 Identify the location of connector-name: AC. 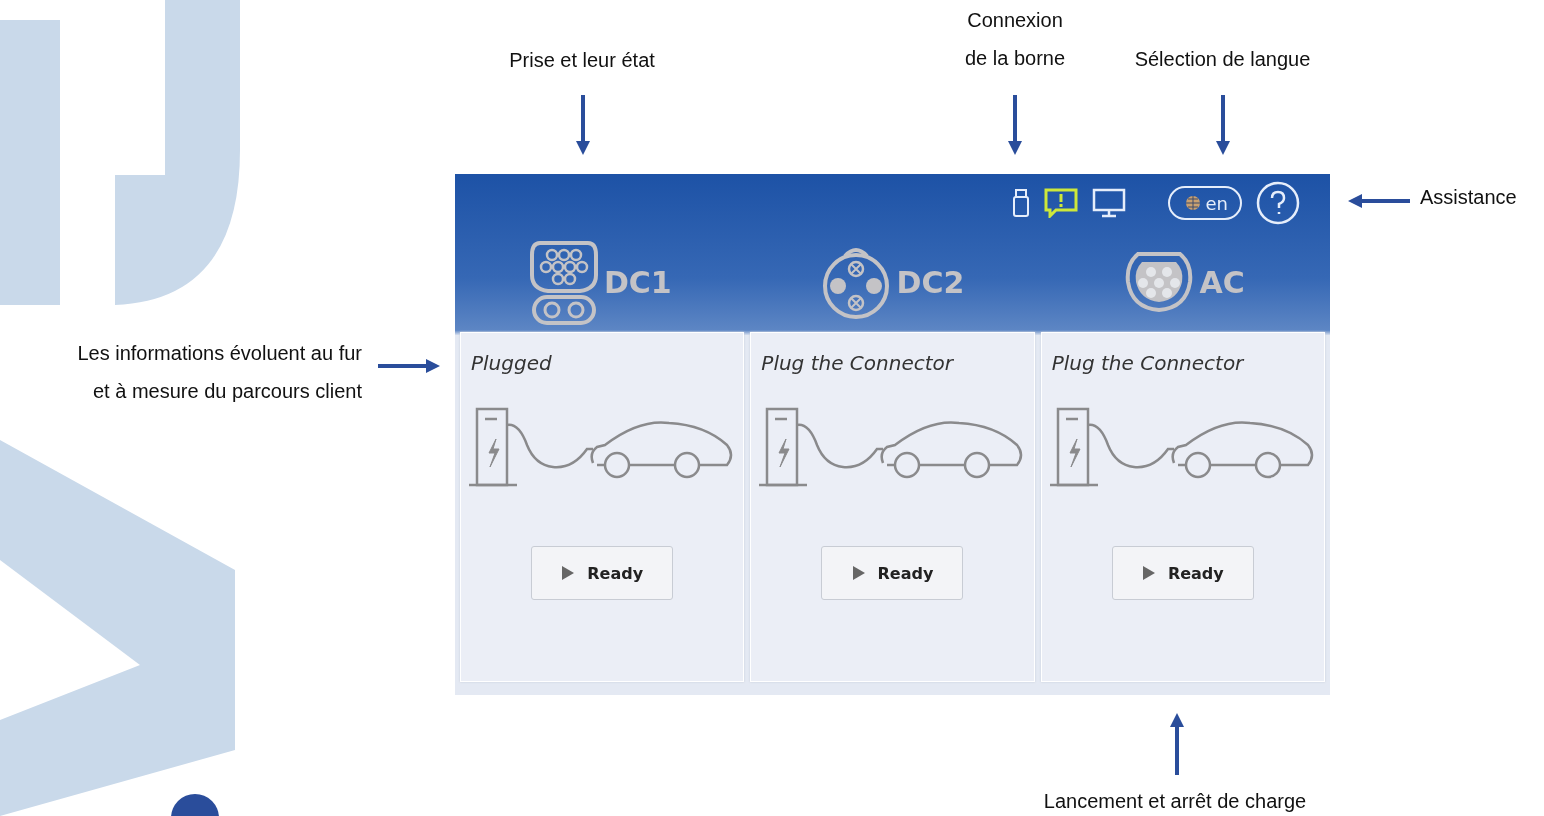
(1222, 282).